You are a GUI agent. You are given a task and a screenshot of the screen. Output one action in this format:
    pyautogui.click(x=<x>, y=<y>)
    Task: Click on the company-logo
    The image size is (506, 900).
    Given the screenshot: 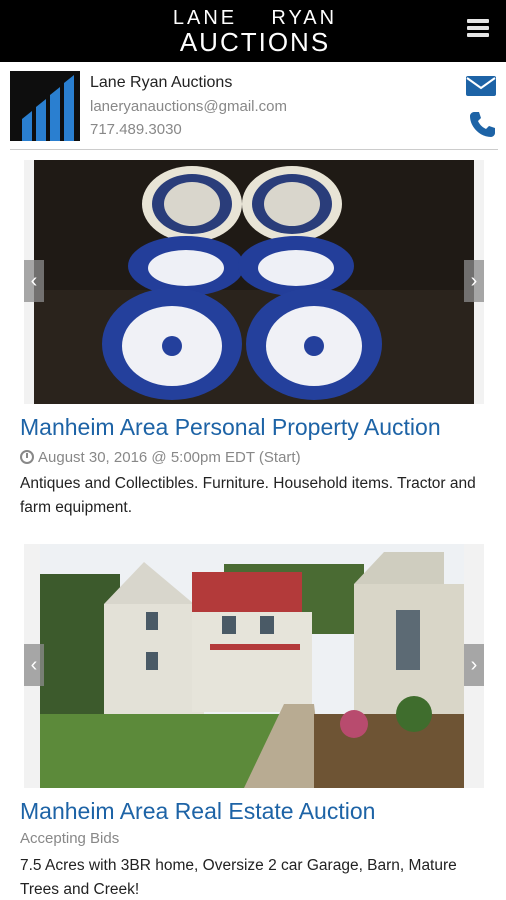 What is the action you would take?
    pyautogui.click(x=45, y=106)
    